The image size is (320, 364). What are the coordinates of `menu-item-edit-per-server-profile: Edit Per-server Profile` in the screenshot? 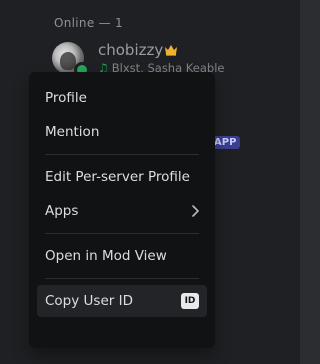 It's located at (122, 177).